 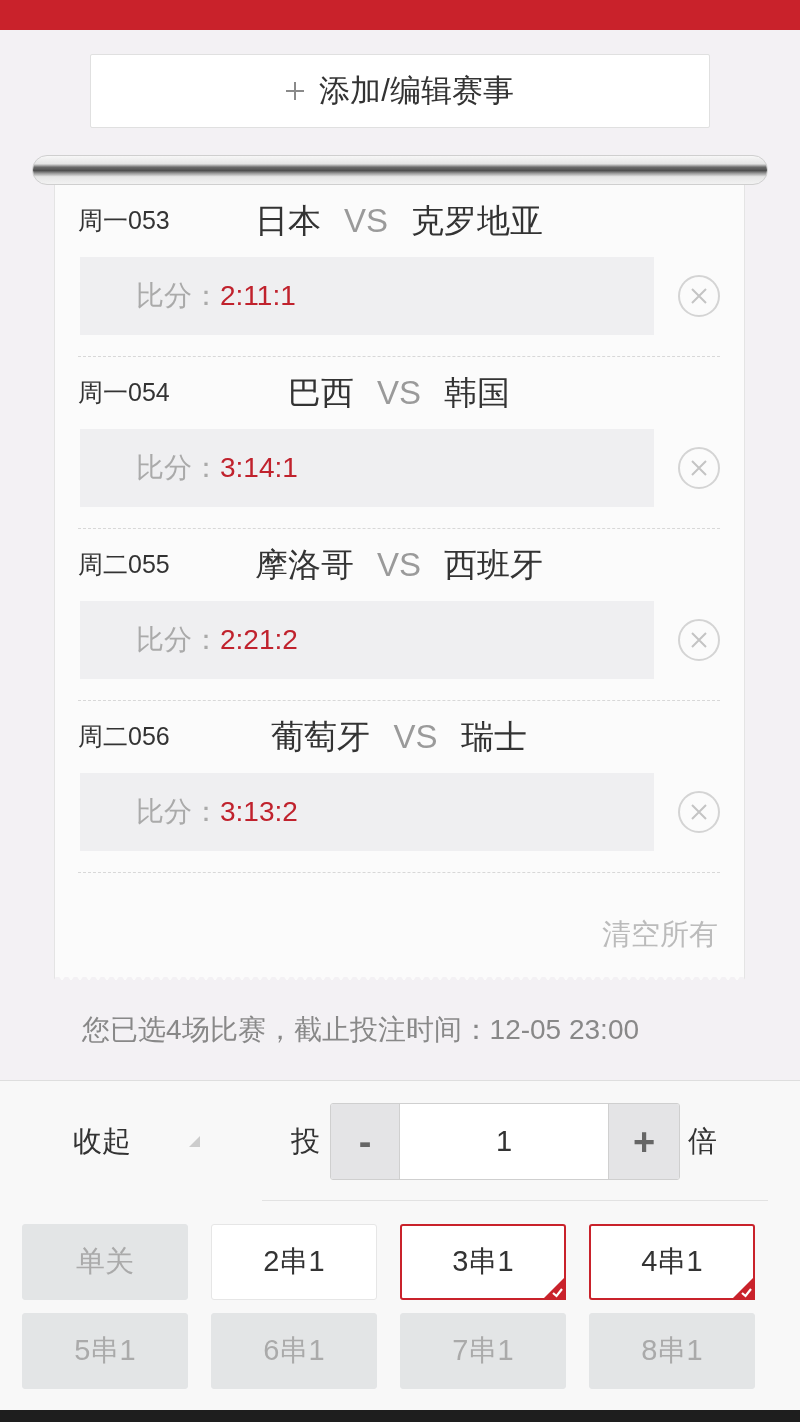 What do you see at coordinates (304, 565) in the screenshot?
I see `team-name: 摩洛哥` at bounding box center [304, 565].